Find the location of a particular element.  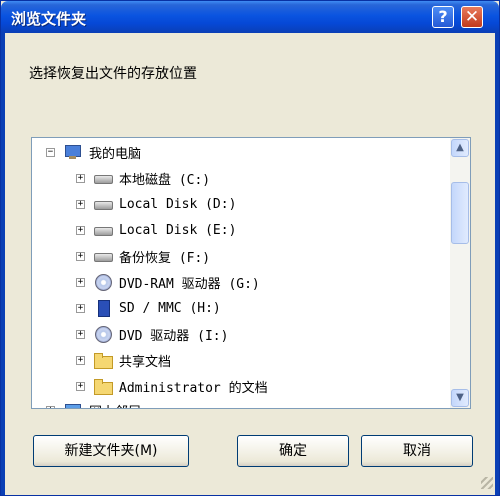

tree-item-label: 本地磁盘 (C:) is located at coordinates (165, 180).